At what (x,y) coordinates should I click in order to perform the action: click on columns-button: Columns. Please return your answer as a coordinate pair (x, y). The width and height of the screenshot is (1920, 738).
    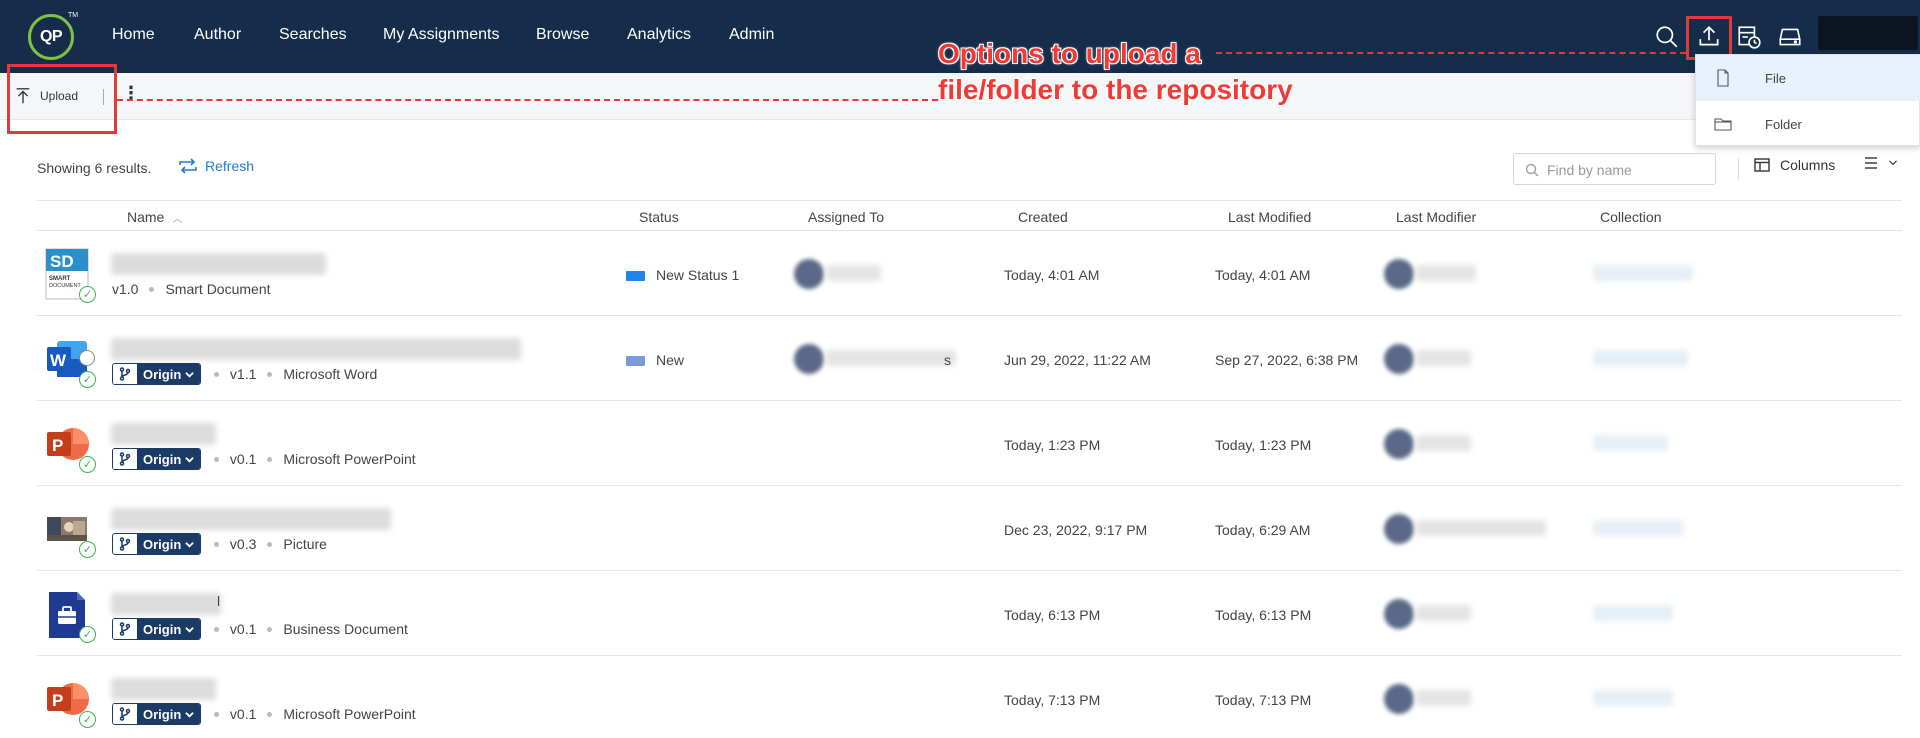
    Looking at the image, I should click on (1794, 165).